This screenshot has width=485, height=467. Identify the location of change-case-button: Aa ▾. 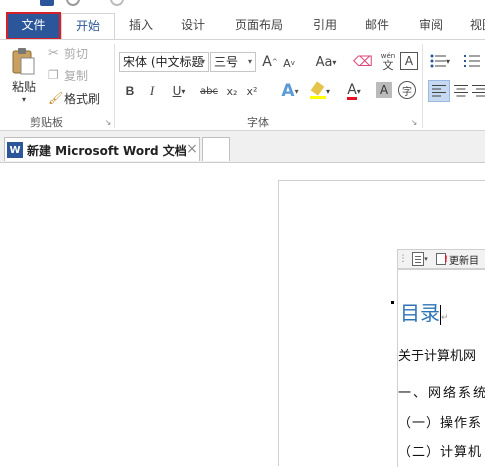
(326, 62).